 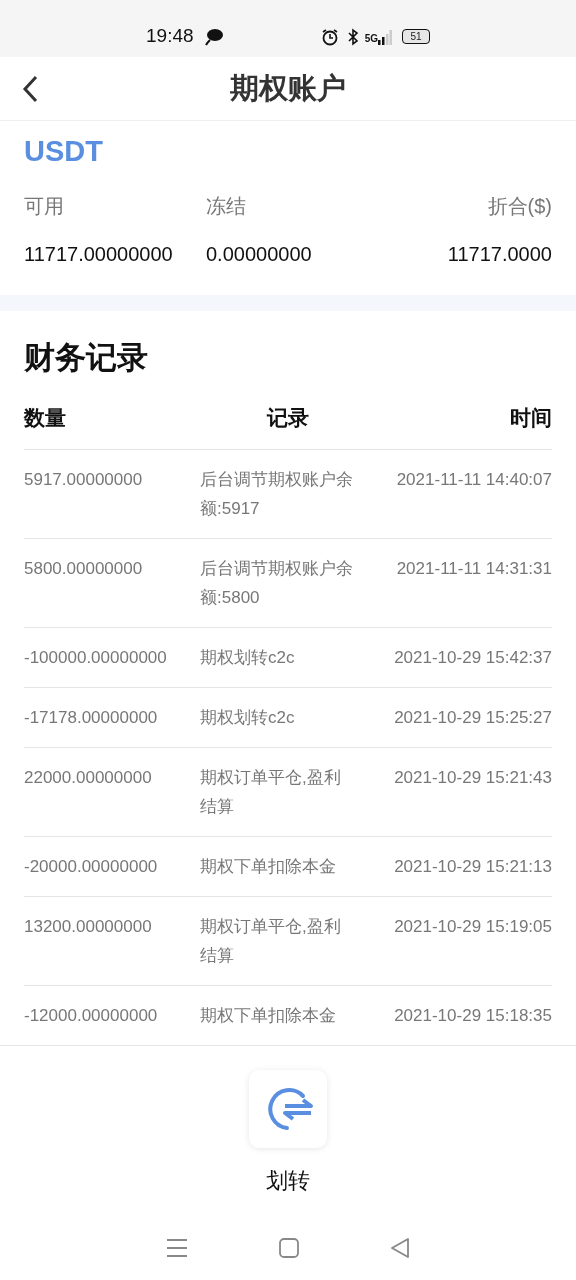 I want to click on signal-icon, so click(x=385, y=36).